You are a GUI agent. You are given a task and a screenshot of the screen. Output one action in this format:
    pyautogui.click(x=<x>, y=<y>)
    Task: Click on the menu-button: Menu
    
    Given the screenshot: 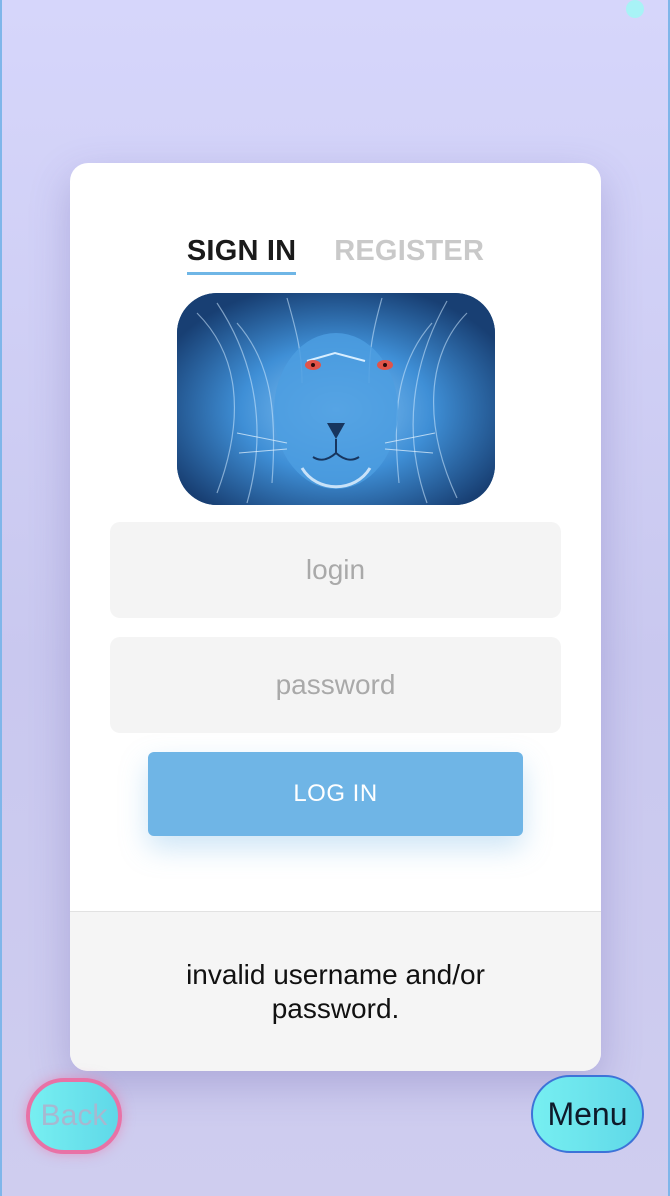 What is the action you would take?
    pyautogui.click(x=587, y=1114)
    